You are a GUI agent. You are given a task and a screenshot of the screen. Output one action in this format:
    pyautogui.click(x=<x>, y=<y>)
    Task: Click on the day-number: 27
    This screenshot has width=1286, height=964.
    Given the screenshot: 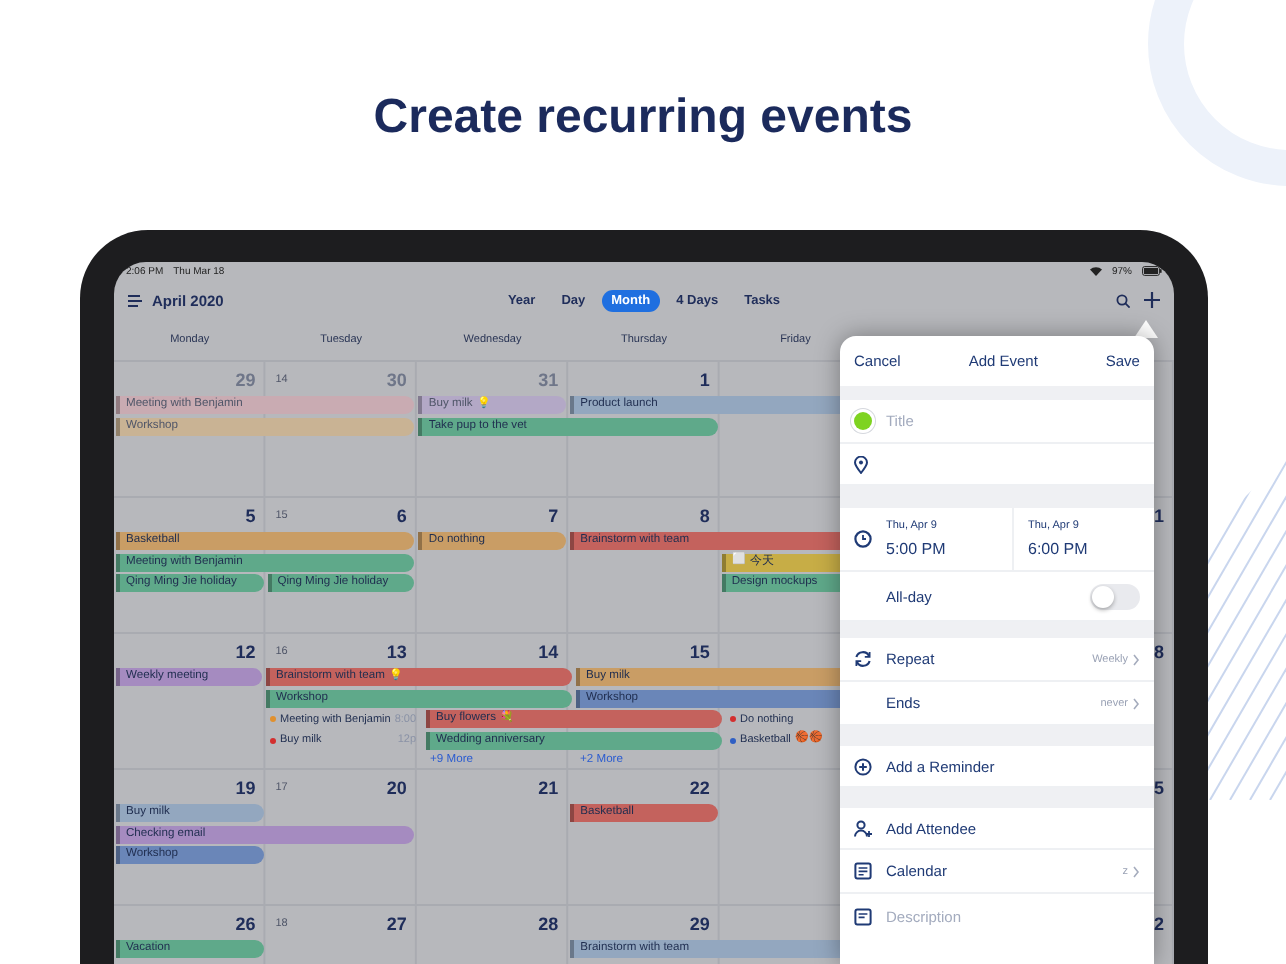 What is the action you would take?
    pyautogui.click(x=396, y=923)
    